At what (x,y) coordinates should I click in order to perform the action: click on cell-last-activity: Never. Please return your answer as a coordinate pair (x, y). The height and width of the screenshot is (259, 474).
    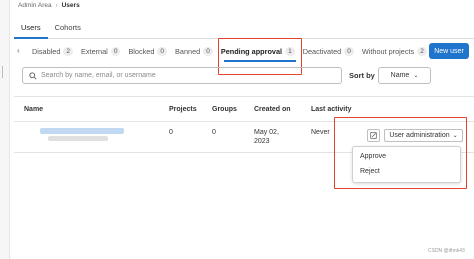
    Looking at the image, I should click on (320, 132).